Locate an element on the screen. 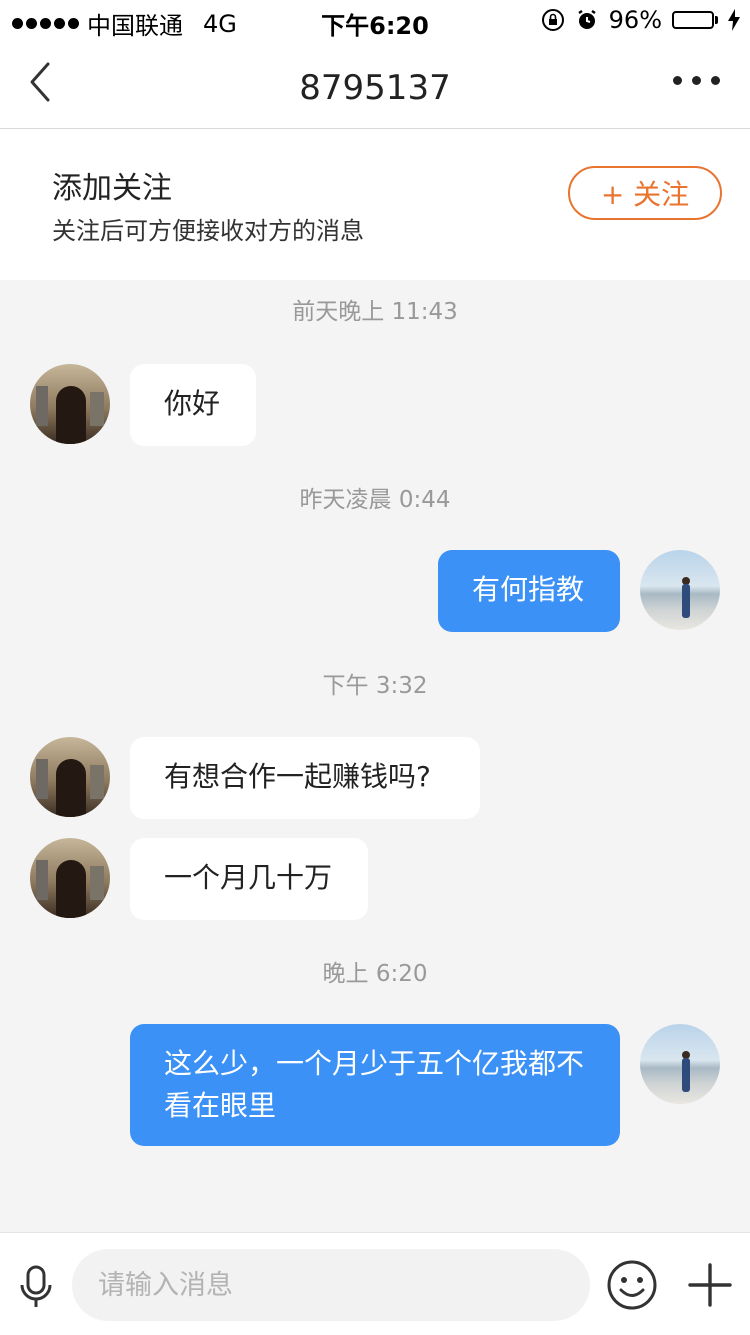 The width and height of the screenshot is (750, 1335). message-bubble-outgoing: 有何指教 is located at coordinates (529, 591).